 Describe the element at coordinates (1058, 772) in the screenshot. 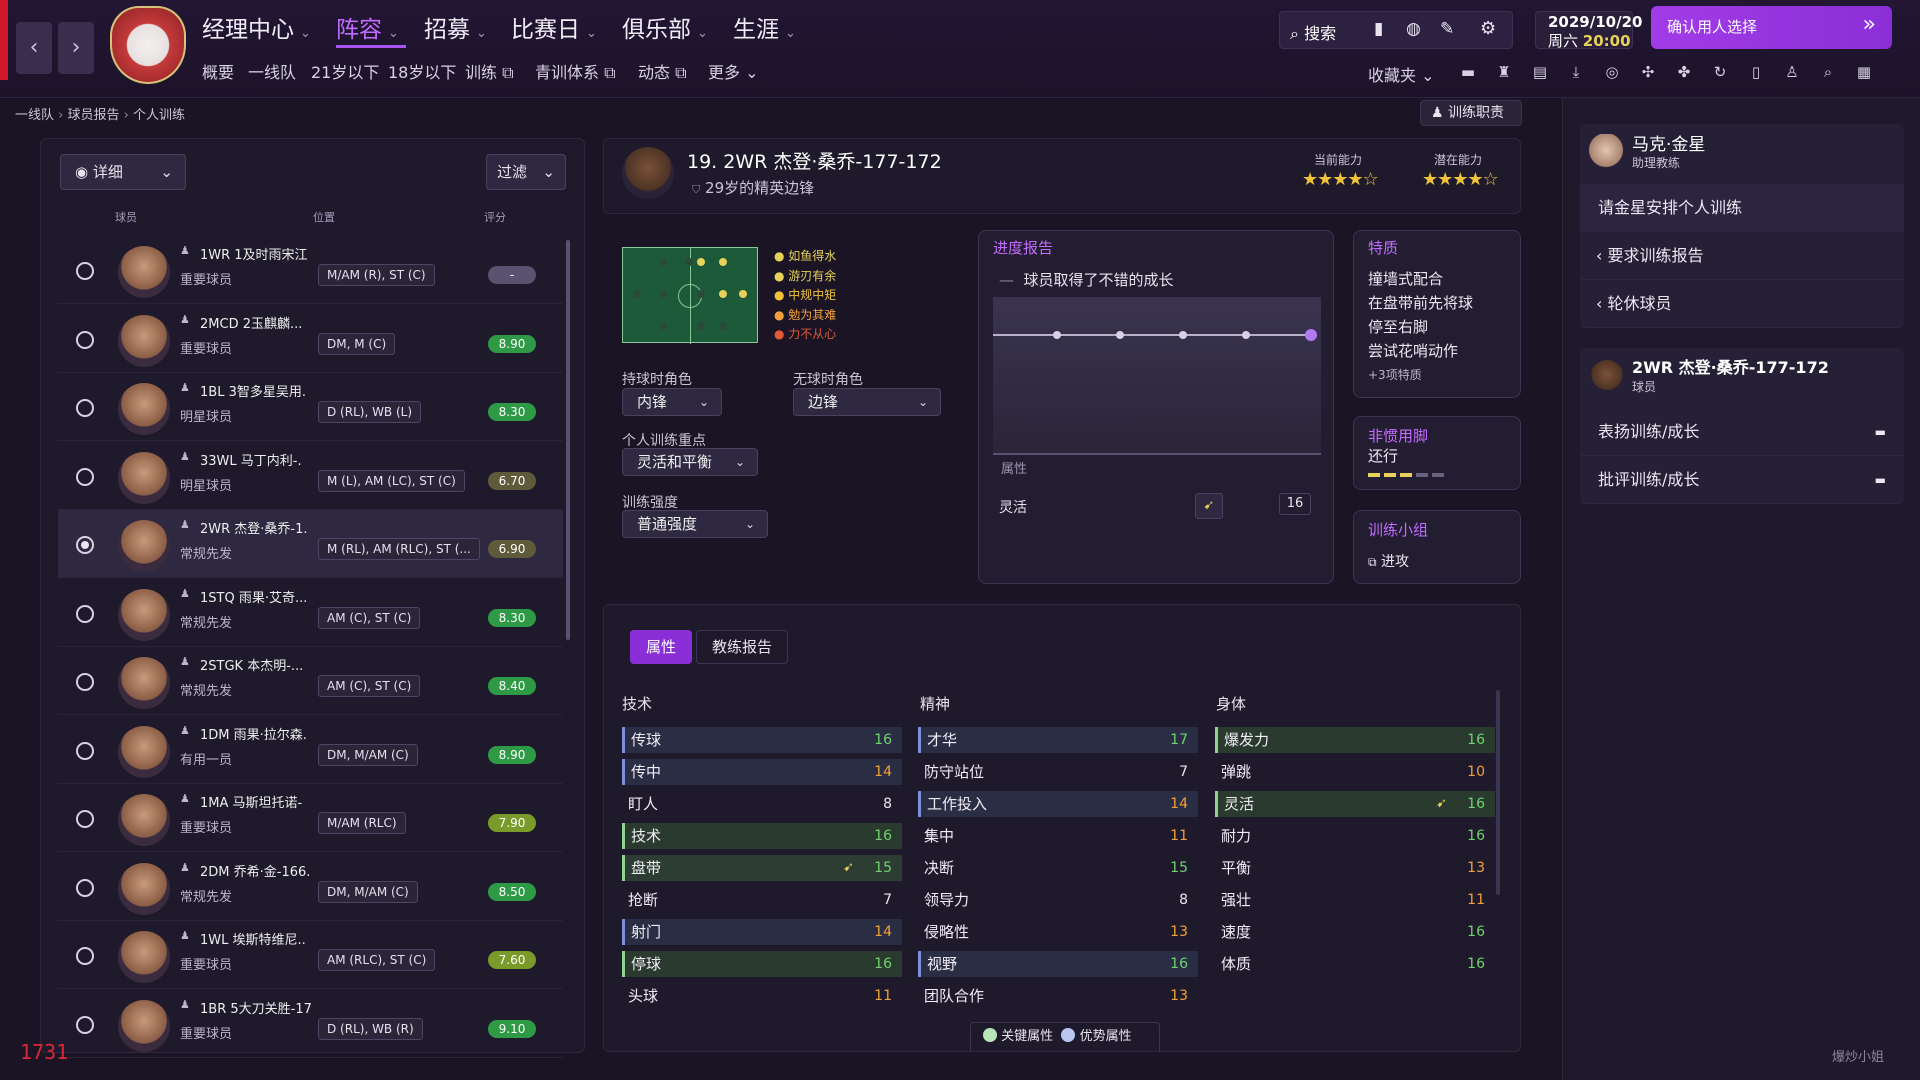

I see `attribute-row: 防守站位 7` at that location.